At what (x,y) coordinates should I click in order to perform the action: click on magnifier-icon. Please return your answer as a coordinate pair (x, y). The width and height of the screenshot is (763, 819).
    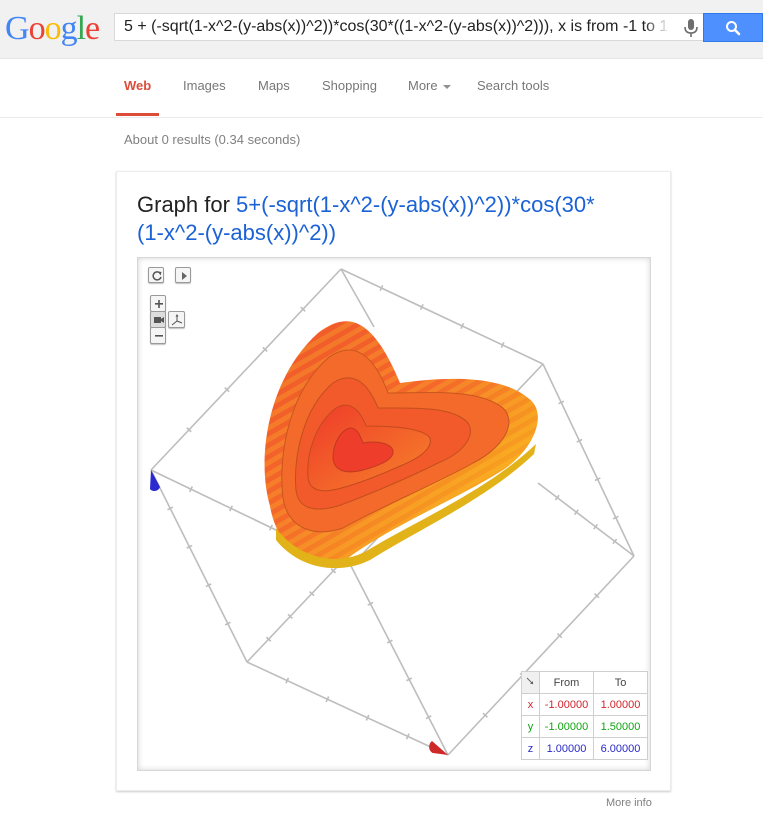
    Looking at the image, I should click on (733, 28).